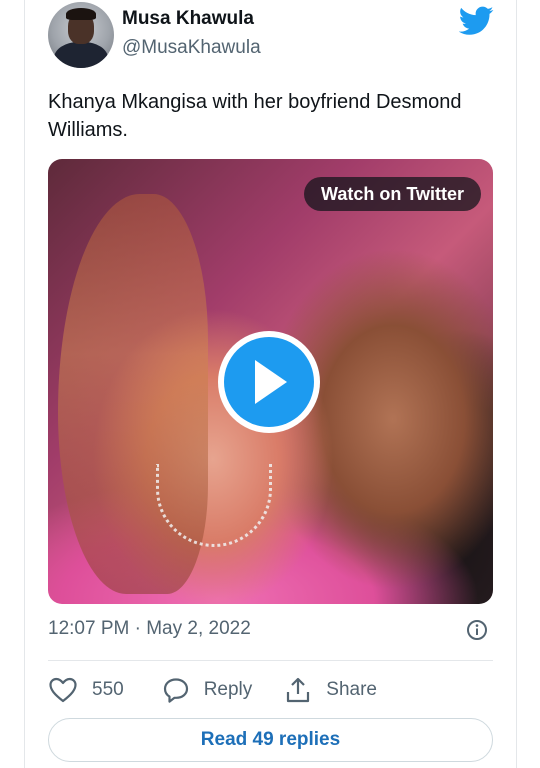 This screenshot has width=540, height=768. Describe the element at coordinates (86, 690) in the screenshot. I see `like-button: 550` at that location.